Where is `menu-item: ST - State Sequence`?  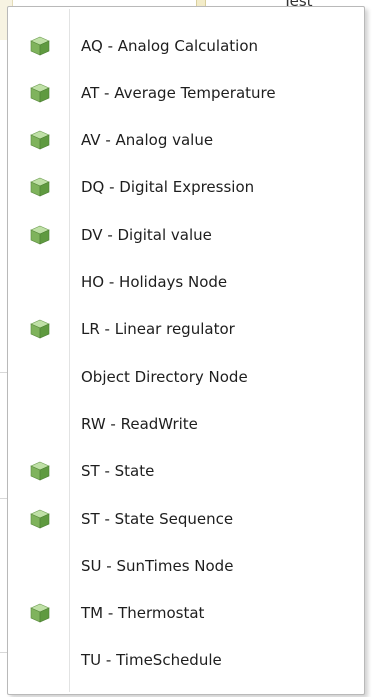 menu-item: ST - State Sequence is located at coordinates (186, 518).